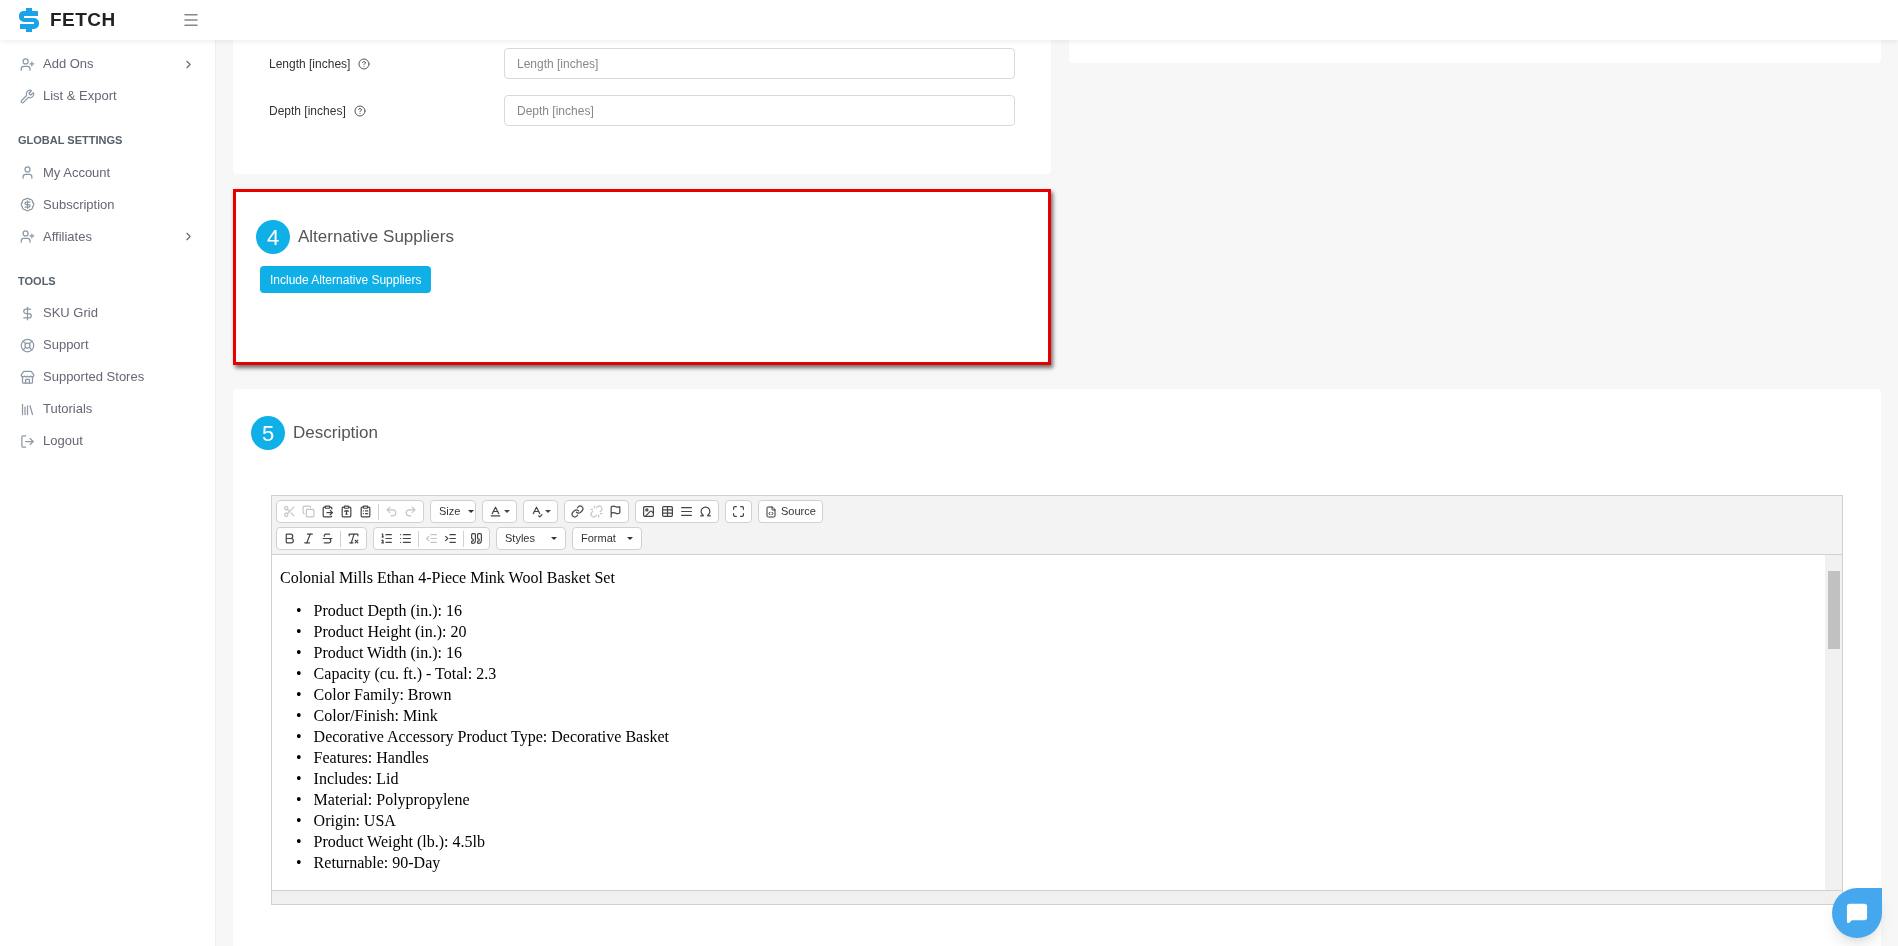  I want to click on redo-icon, so click(410, 511).